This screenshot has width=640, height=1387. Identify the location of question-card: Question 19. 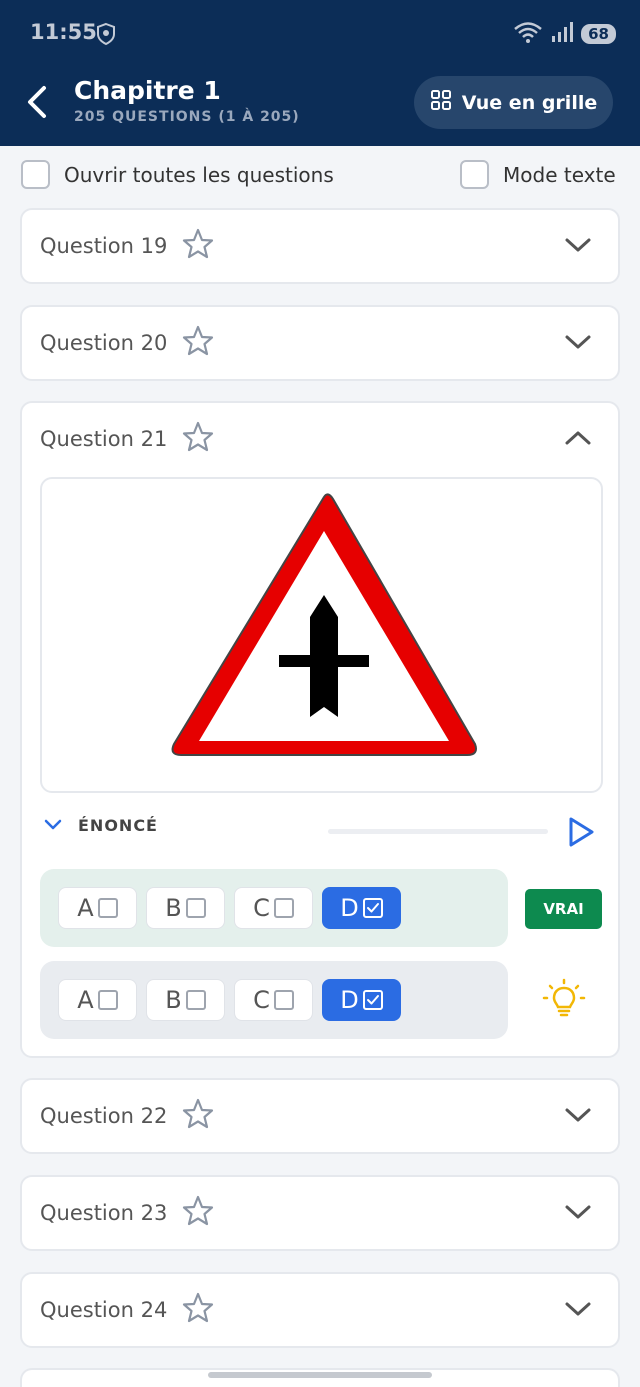
(320, 246).